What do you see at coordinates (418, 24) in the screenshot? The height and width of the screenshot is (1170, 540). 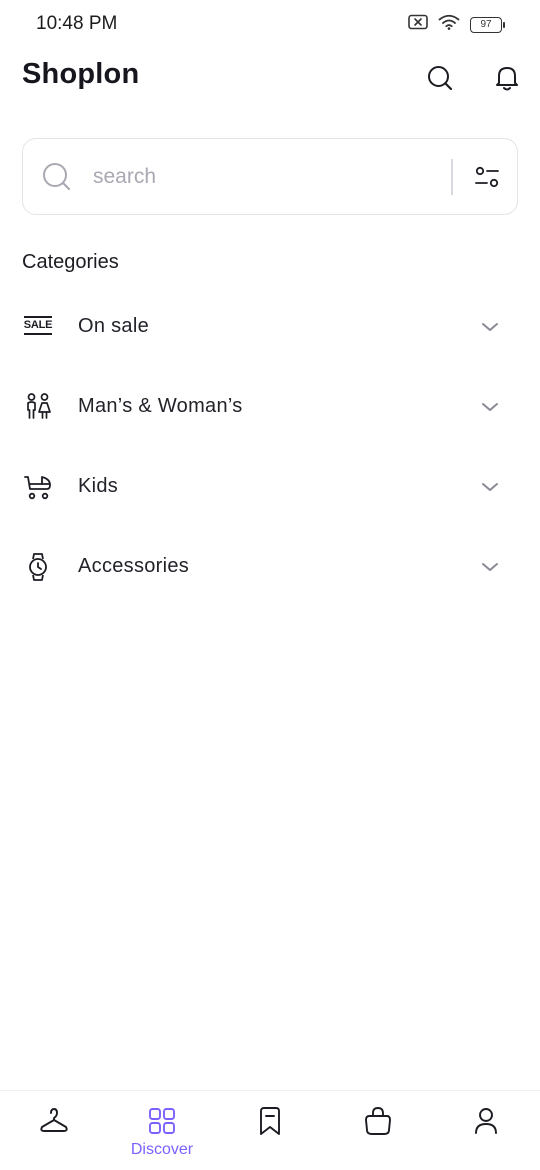 I see `screen-record-icon` at bounding box center [418, 24].